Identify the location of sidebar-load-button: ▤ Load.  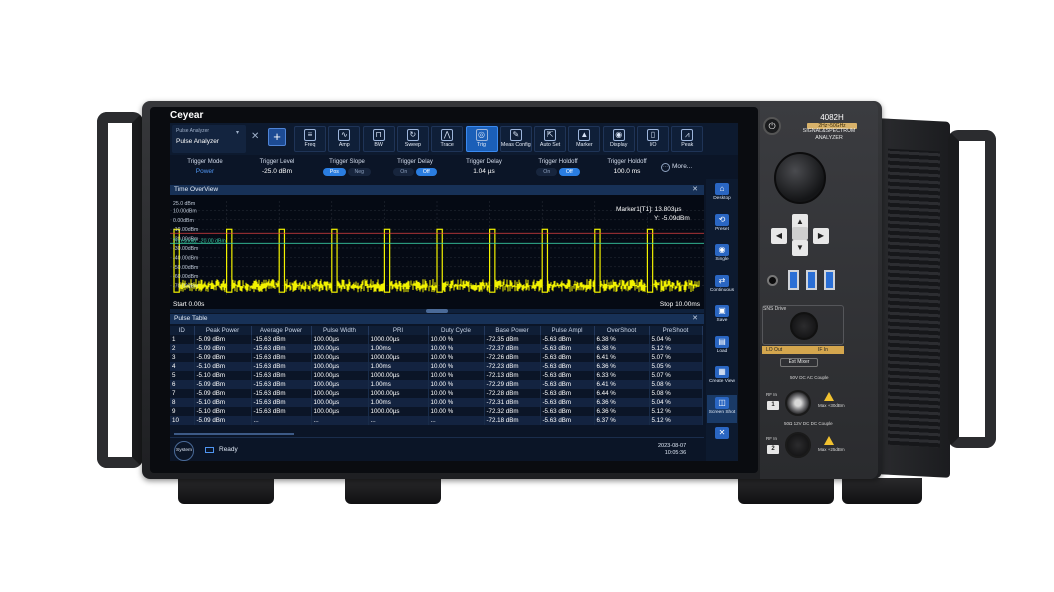
(722, 348).